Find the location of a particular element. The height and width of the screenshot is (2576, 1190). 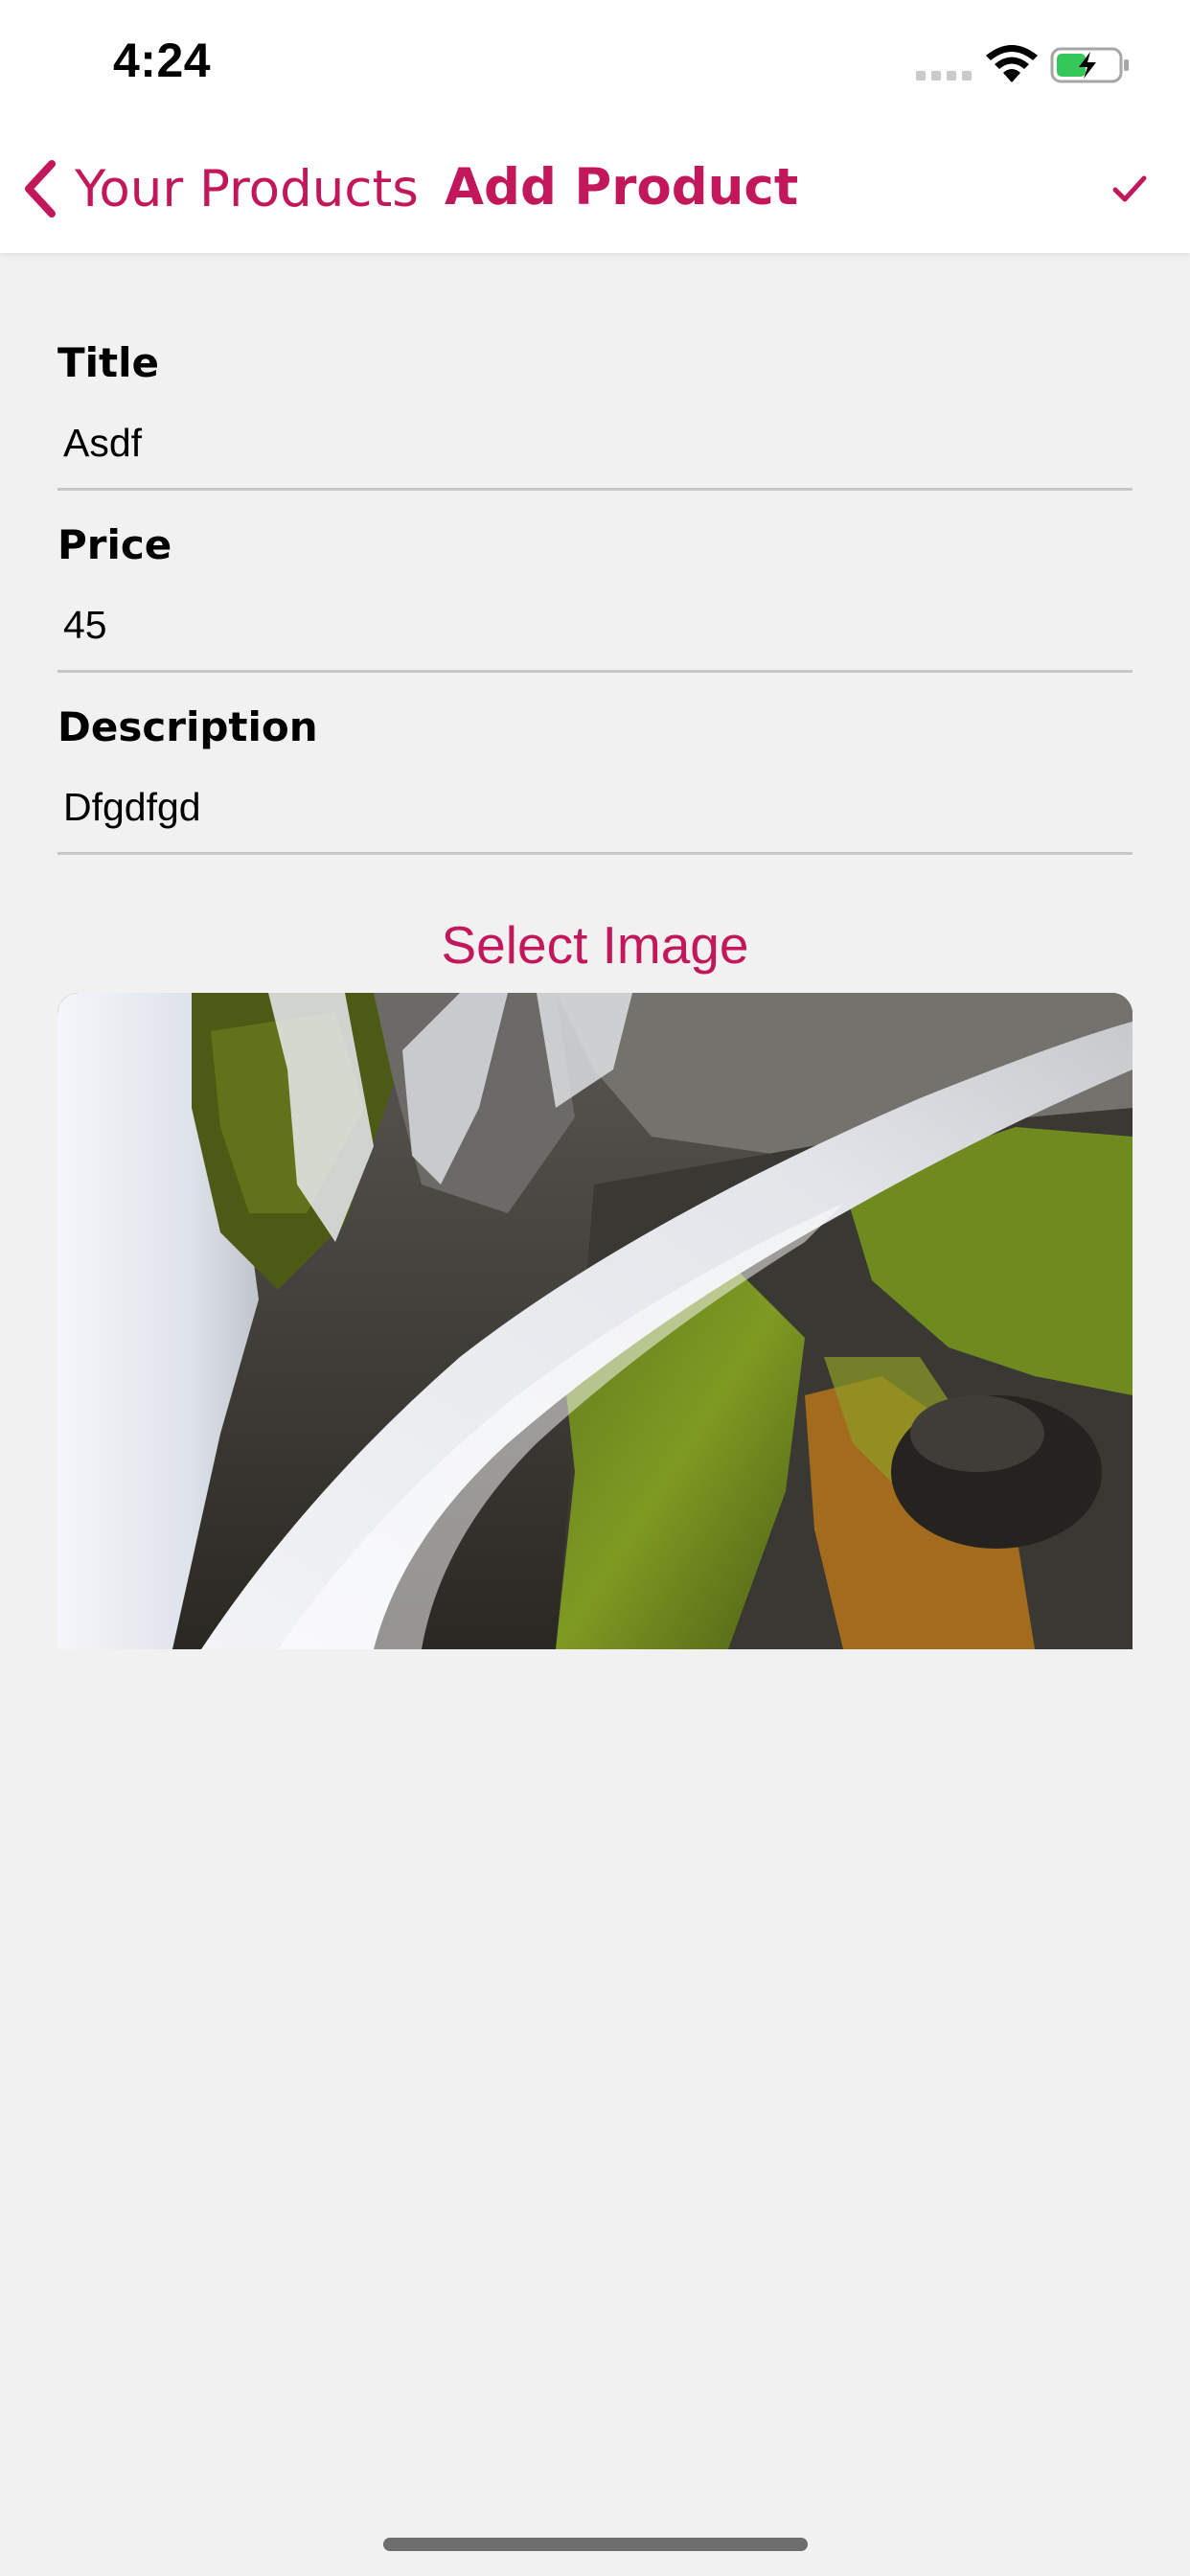

signal-dots-icon is located at coordinates (944, 75).